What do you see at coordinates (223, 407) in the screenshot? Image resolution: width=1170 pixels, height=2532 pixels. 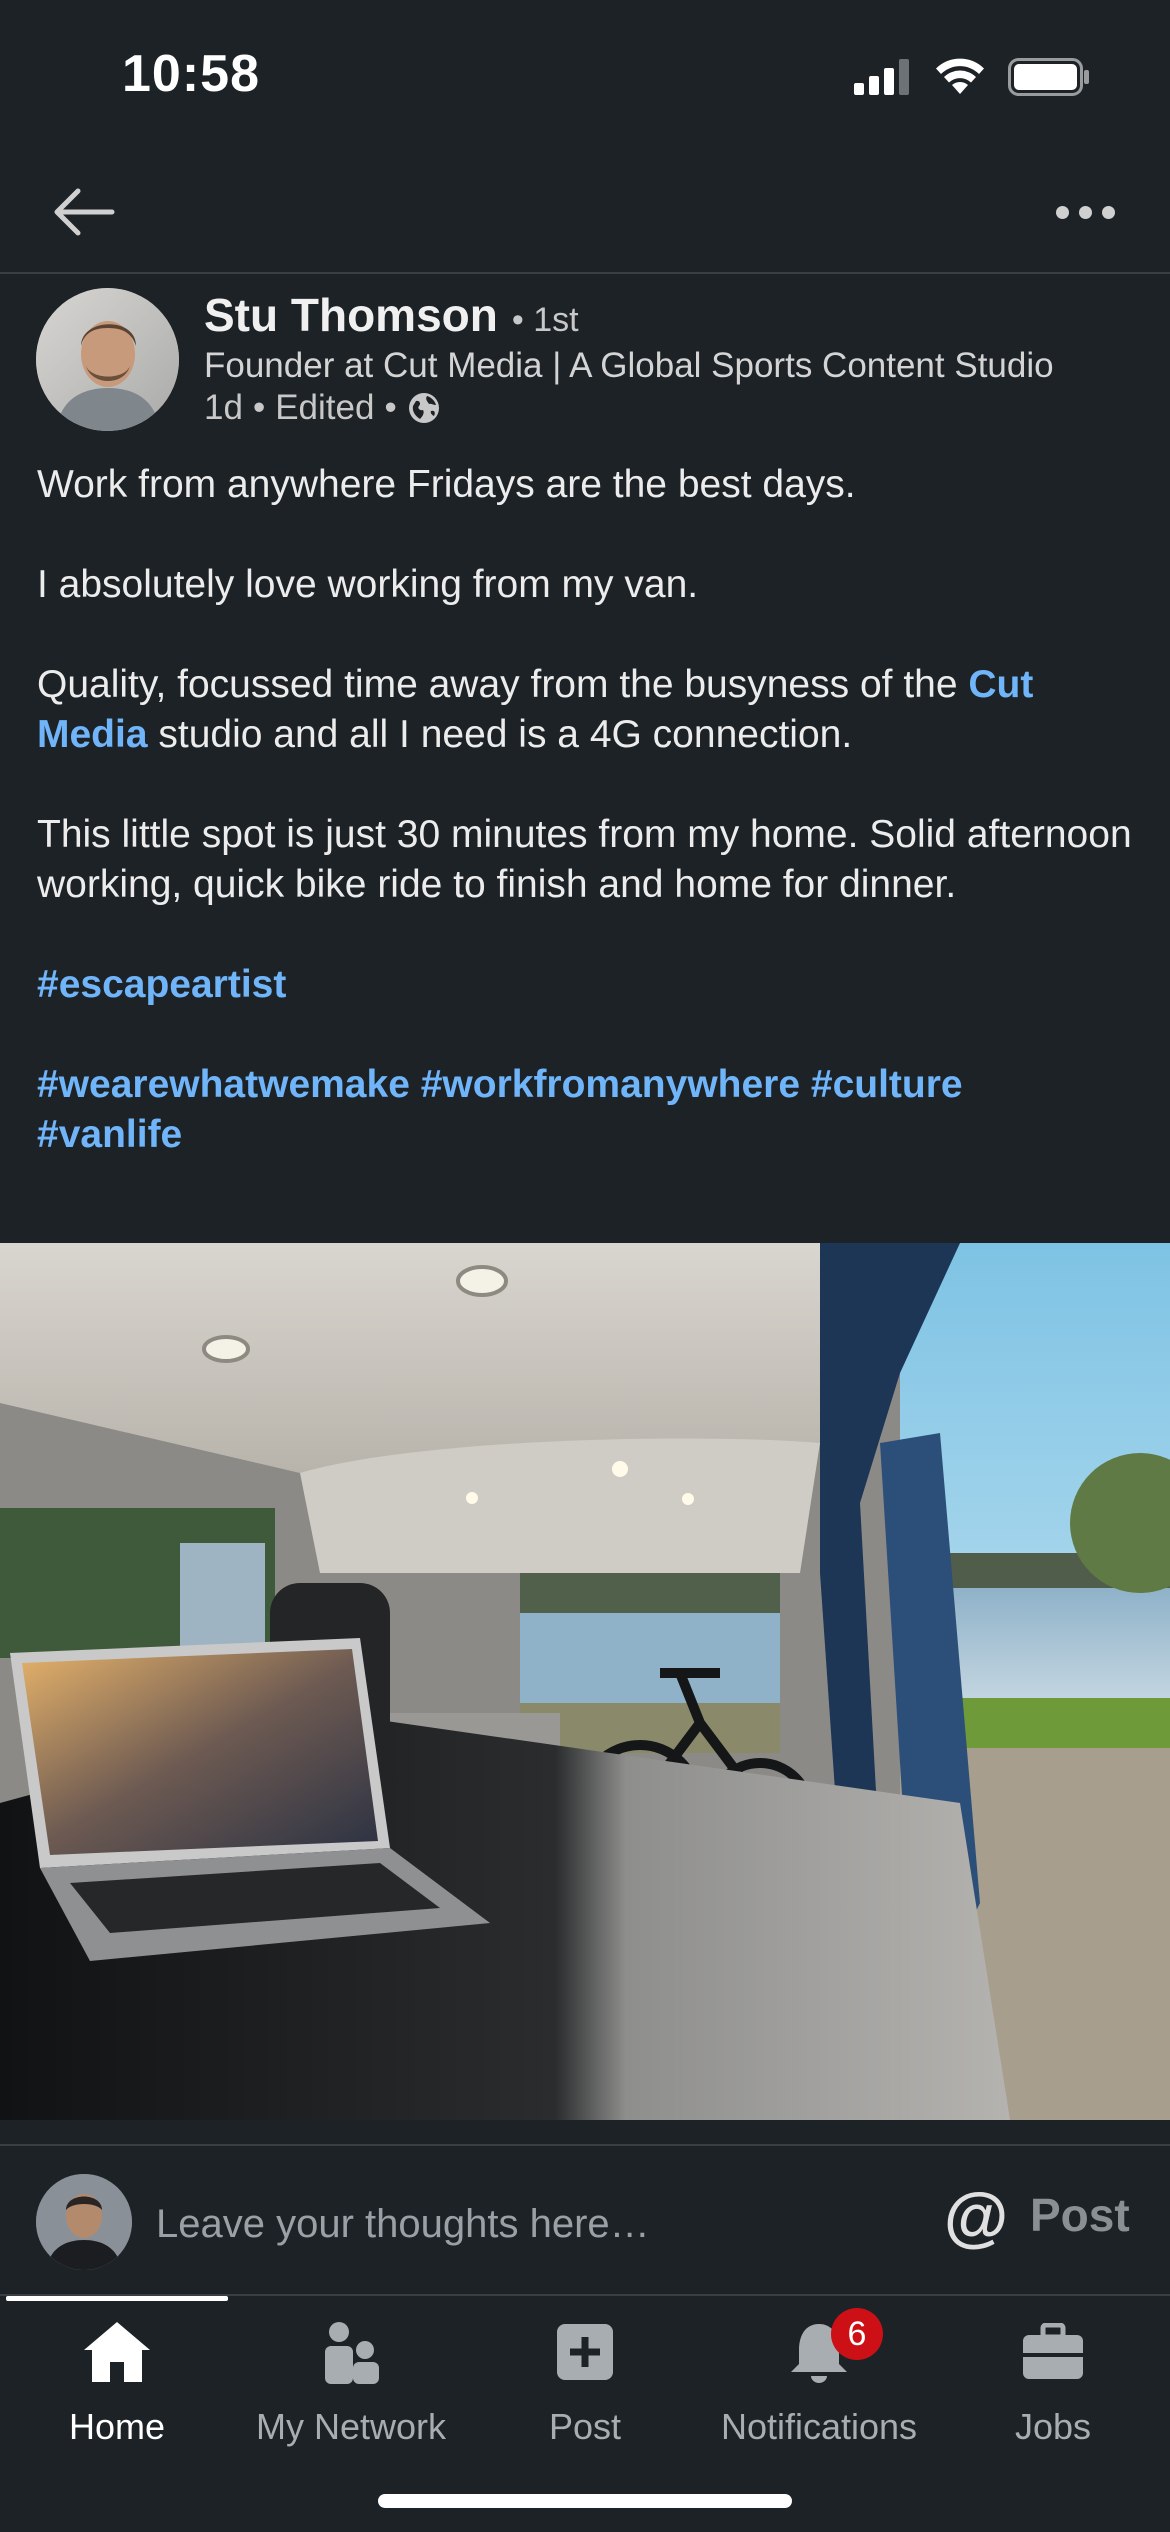 I see `post-time: 1d` at bounding box center [223, 407].